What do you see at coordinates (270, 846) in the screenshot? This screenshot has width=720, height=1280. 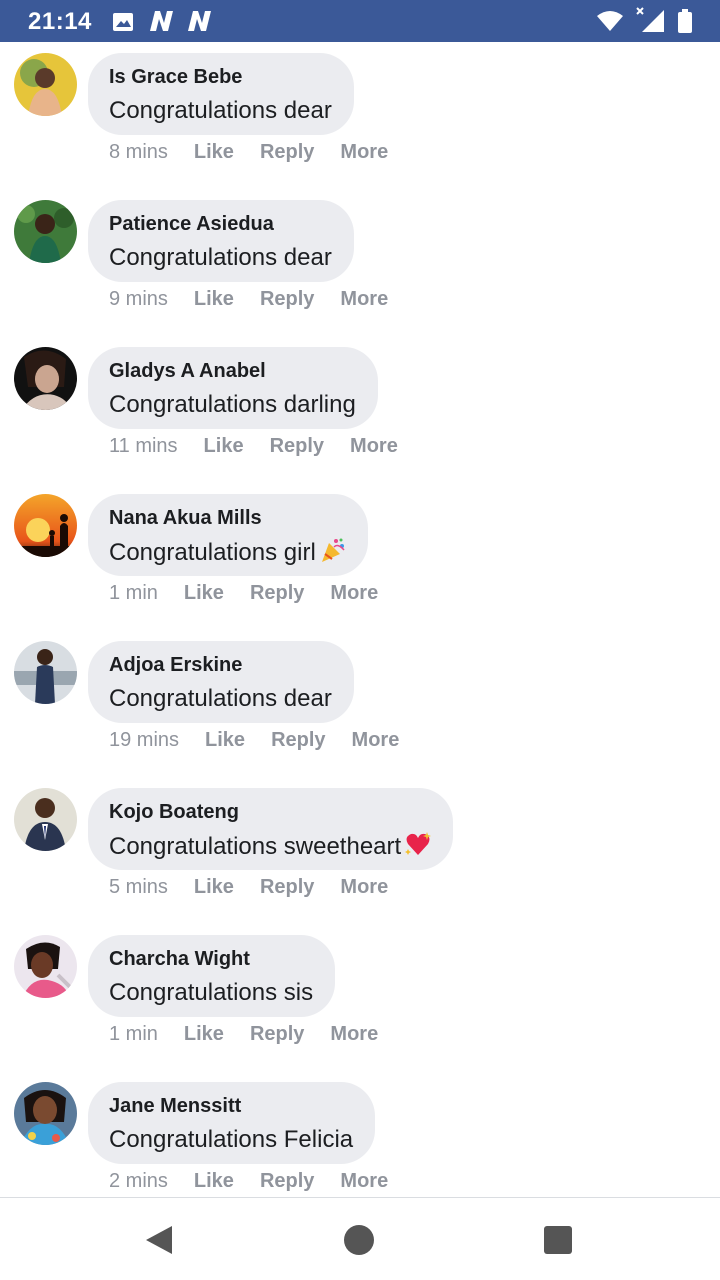 I see `comment-text: Congratulations sweetheart` at bounding box center [270, 846].